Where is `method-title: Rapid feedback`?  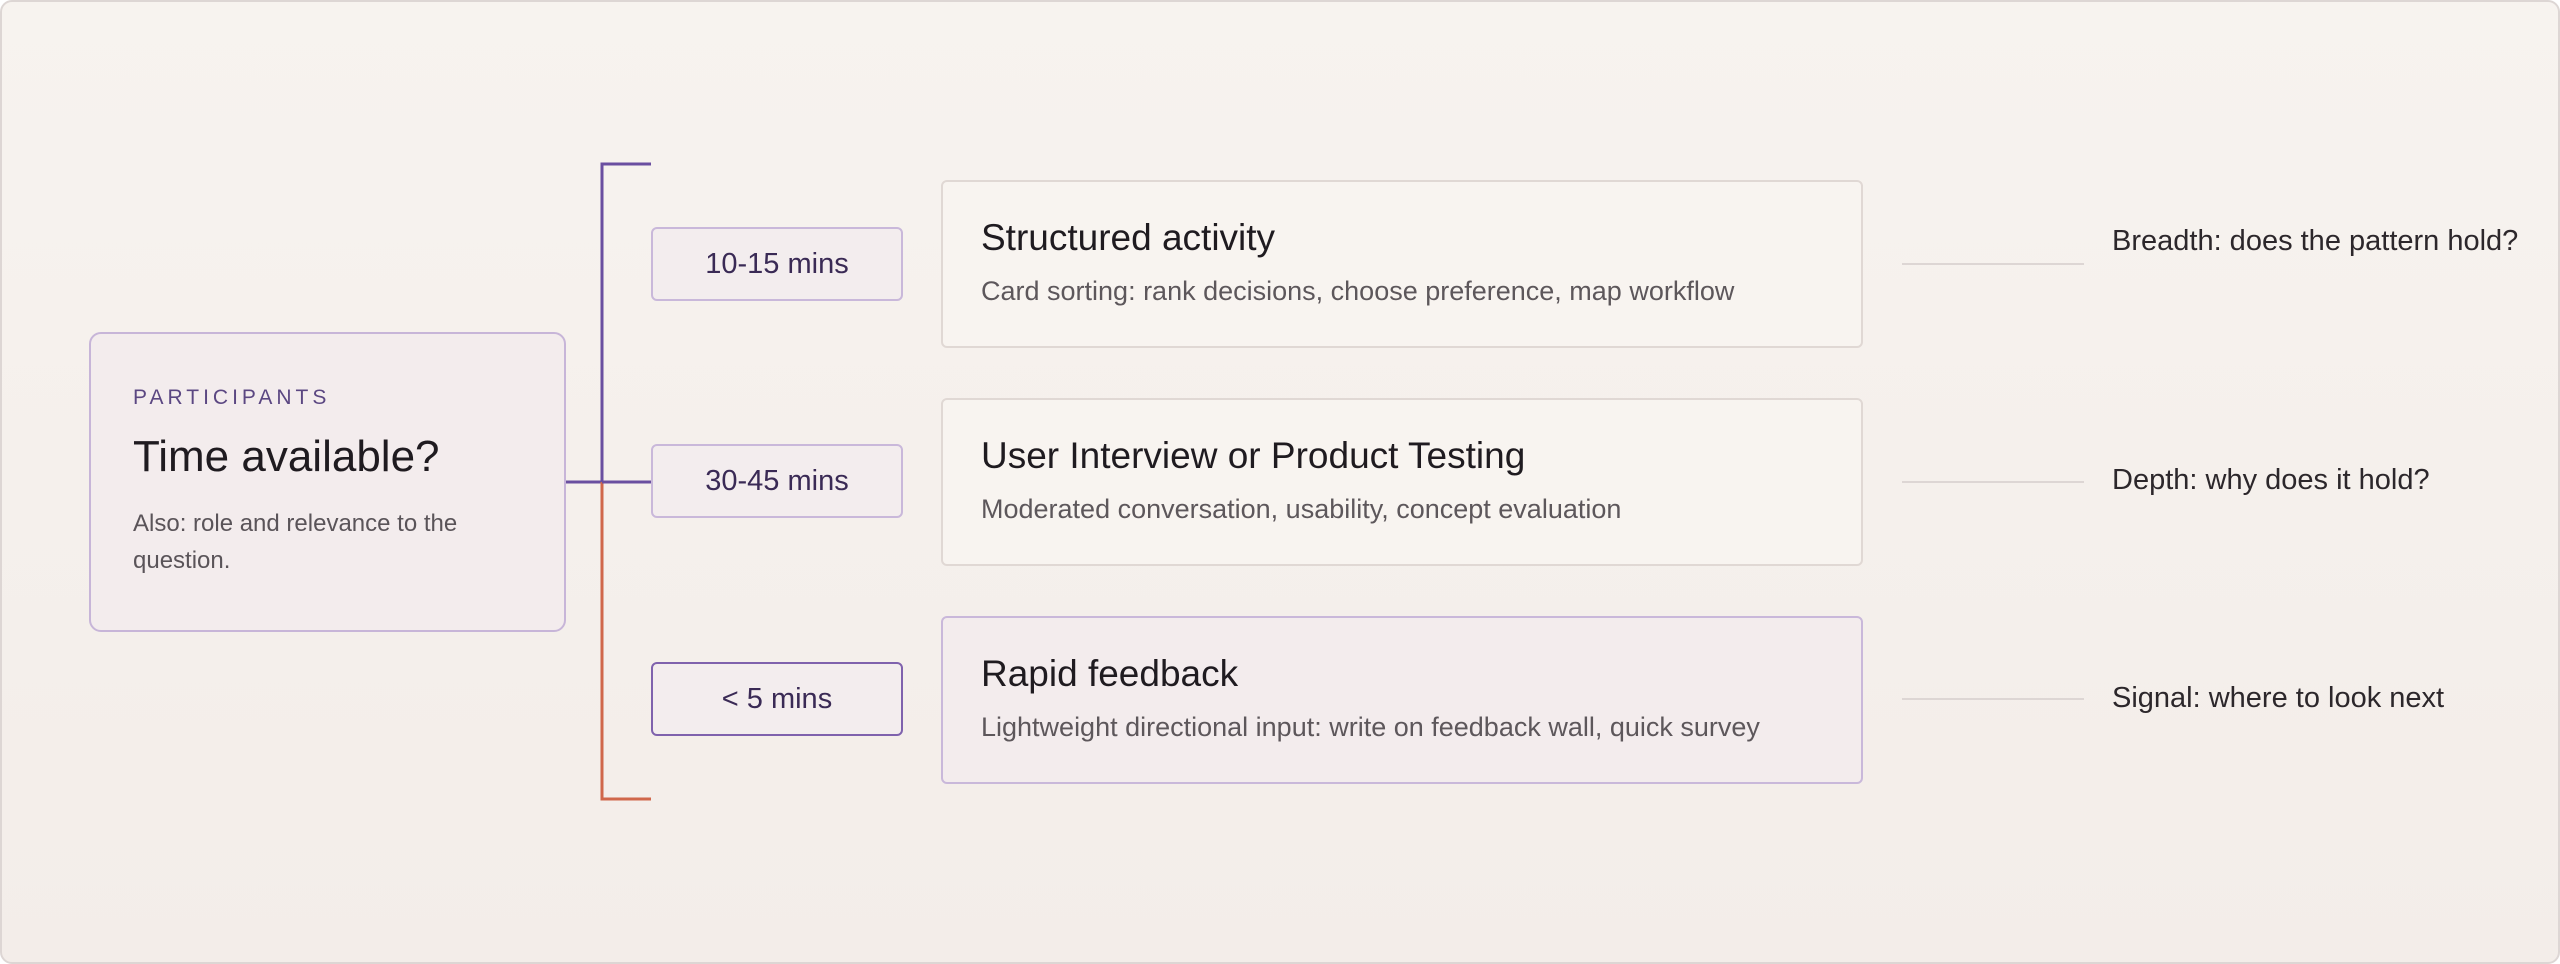
method-title: Rapid feedback is located at coordinates (1110, 673).